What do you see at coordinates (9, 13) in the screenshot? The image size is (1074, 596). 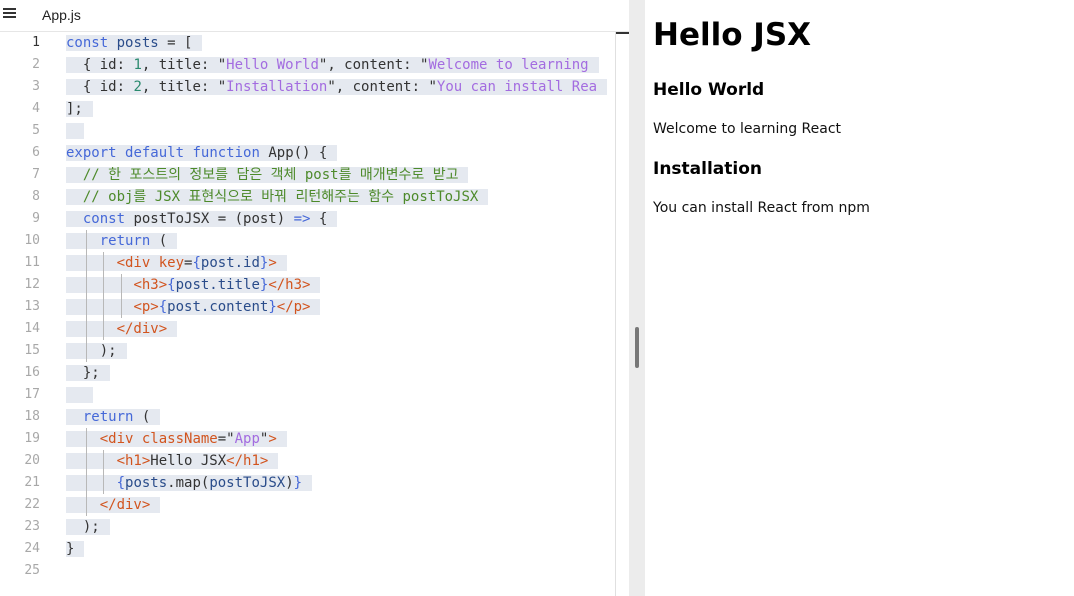 I see `hamburger-menu-icon` at bounding box center [9, 13].